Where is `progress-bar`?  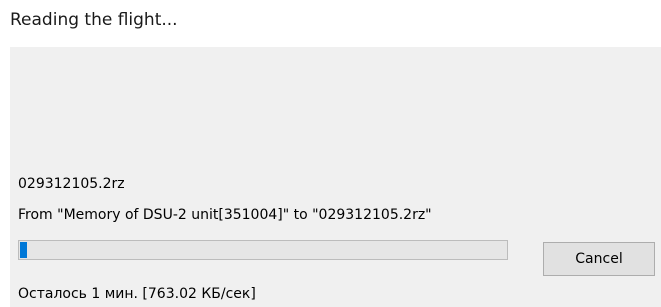
progress-bar is located at coordinates (263, 250).